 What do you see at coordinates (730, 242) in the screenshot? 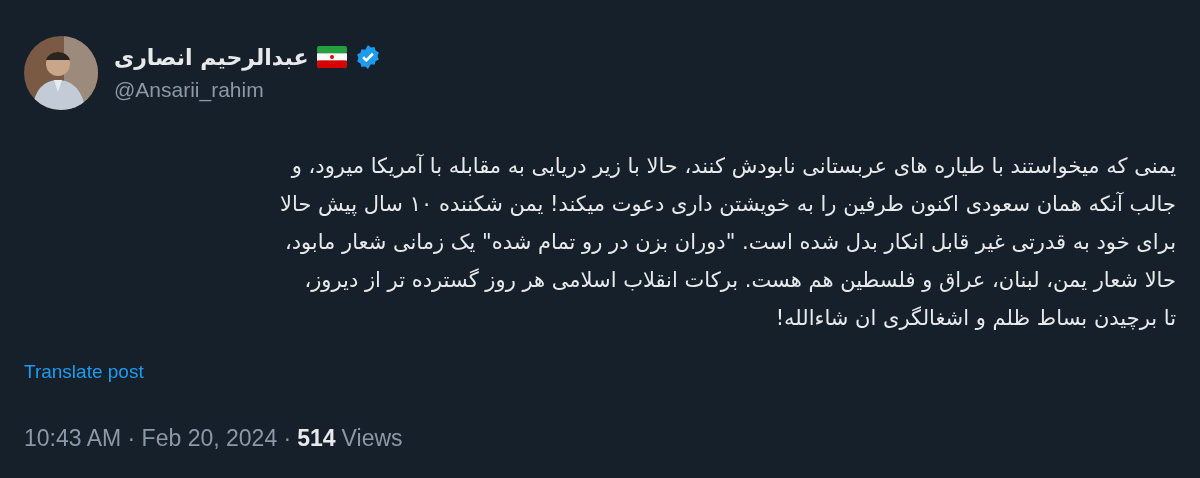
I see `tweet-text-line: برای خود به قدرتی غیر قابل انکار بدل شده است. "دوران بزن در رو تمام شده" یک زمانی شعار مابود،` at bounding box center [730, 242].